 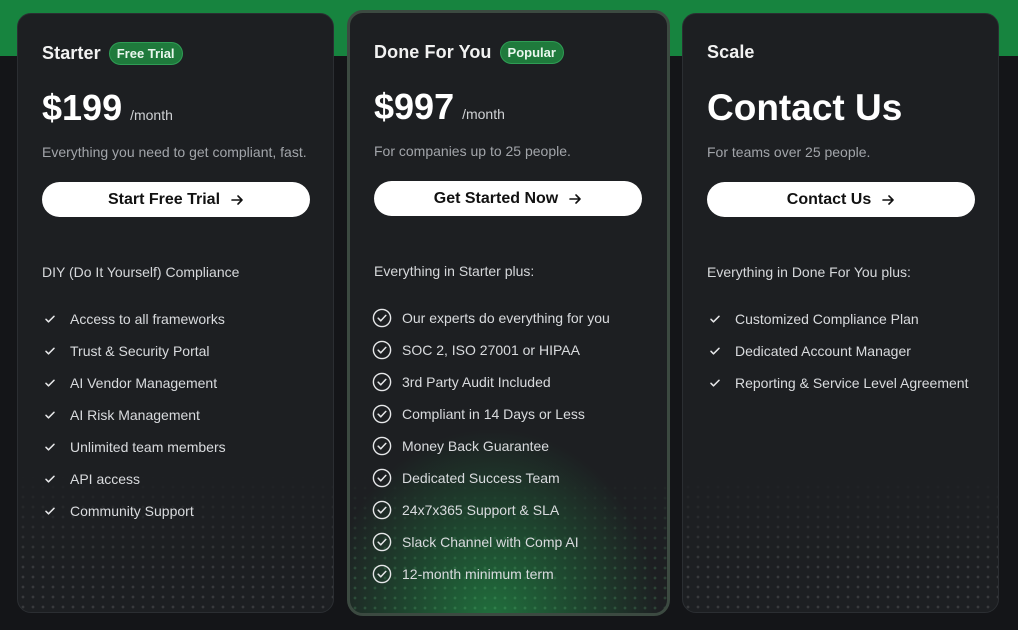 I want to click on feature-item: 3rd Party Audit Included, so click(x=491, y=382).